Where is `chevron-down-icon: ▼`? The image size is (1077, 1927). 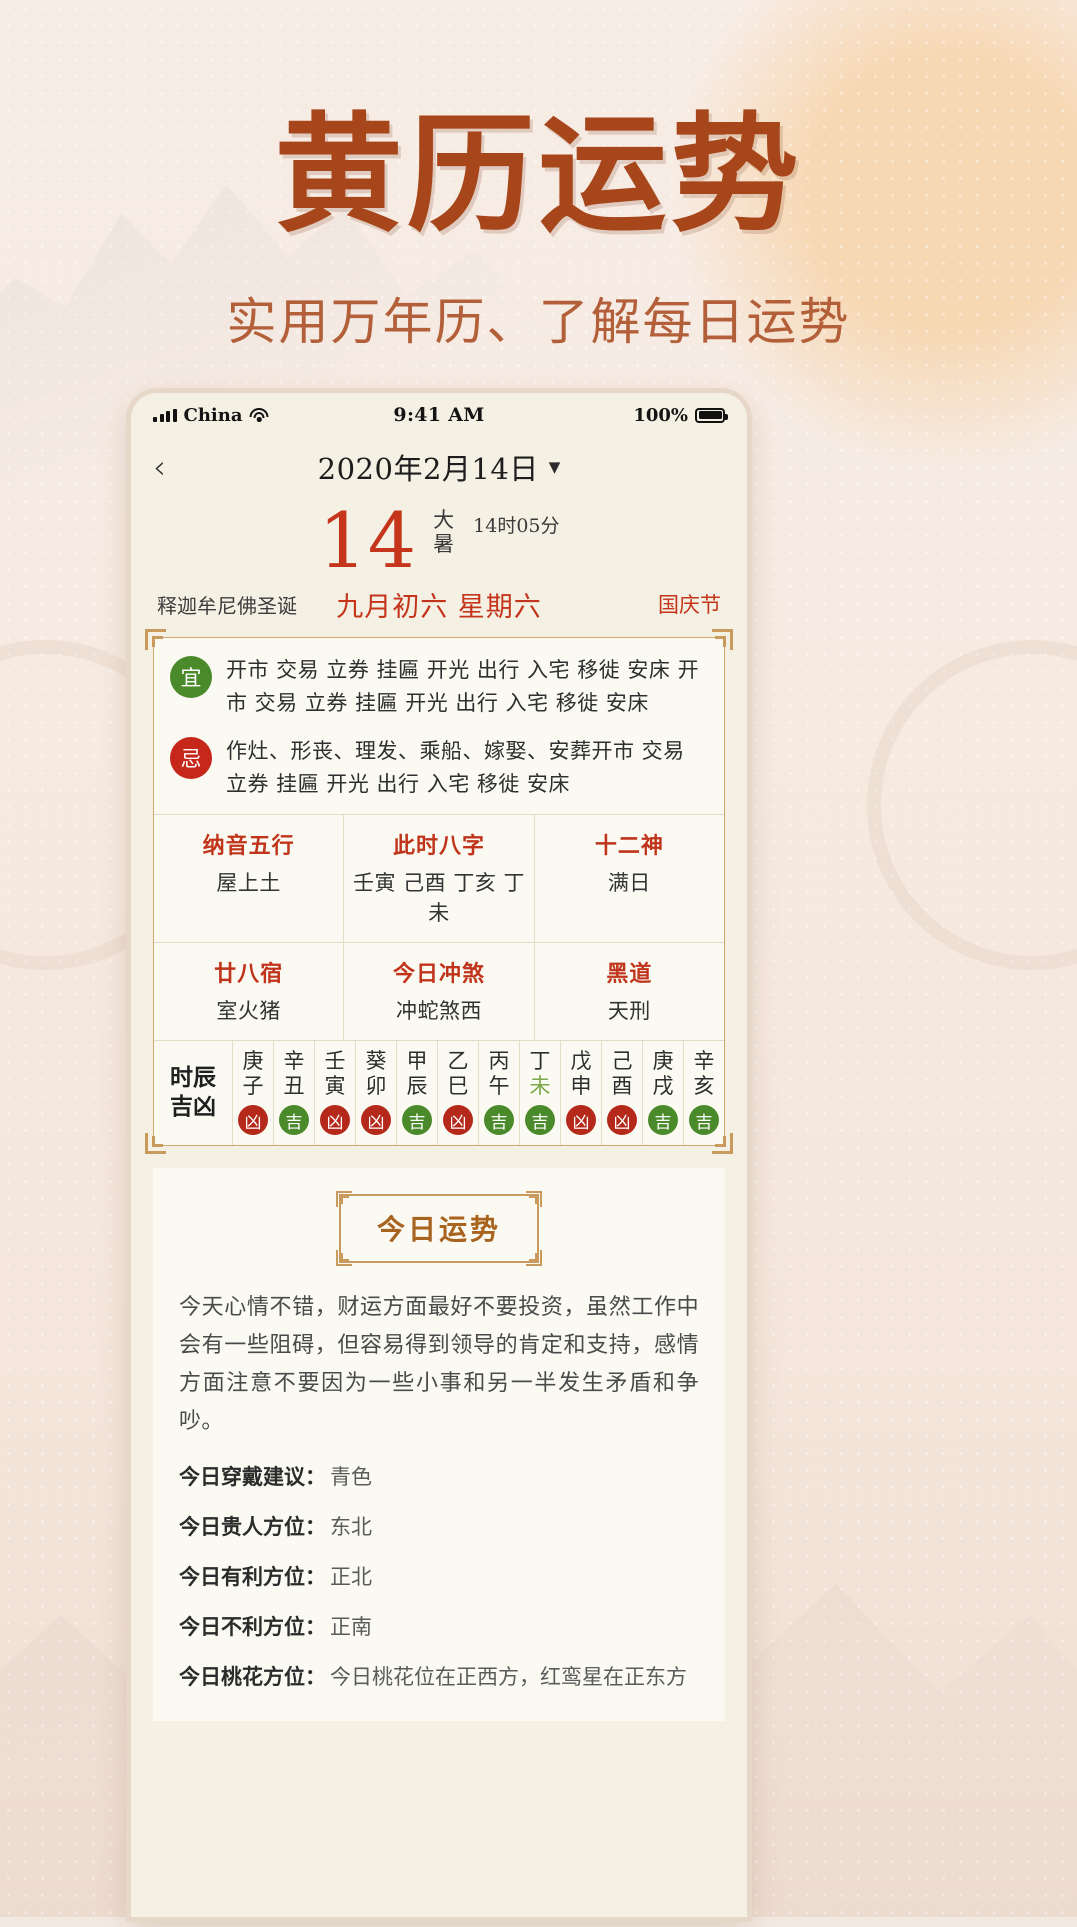
chevron-down-icon: ▼ is located at coordinates (555, 467).